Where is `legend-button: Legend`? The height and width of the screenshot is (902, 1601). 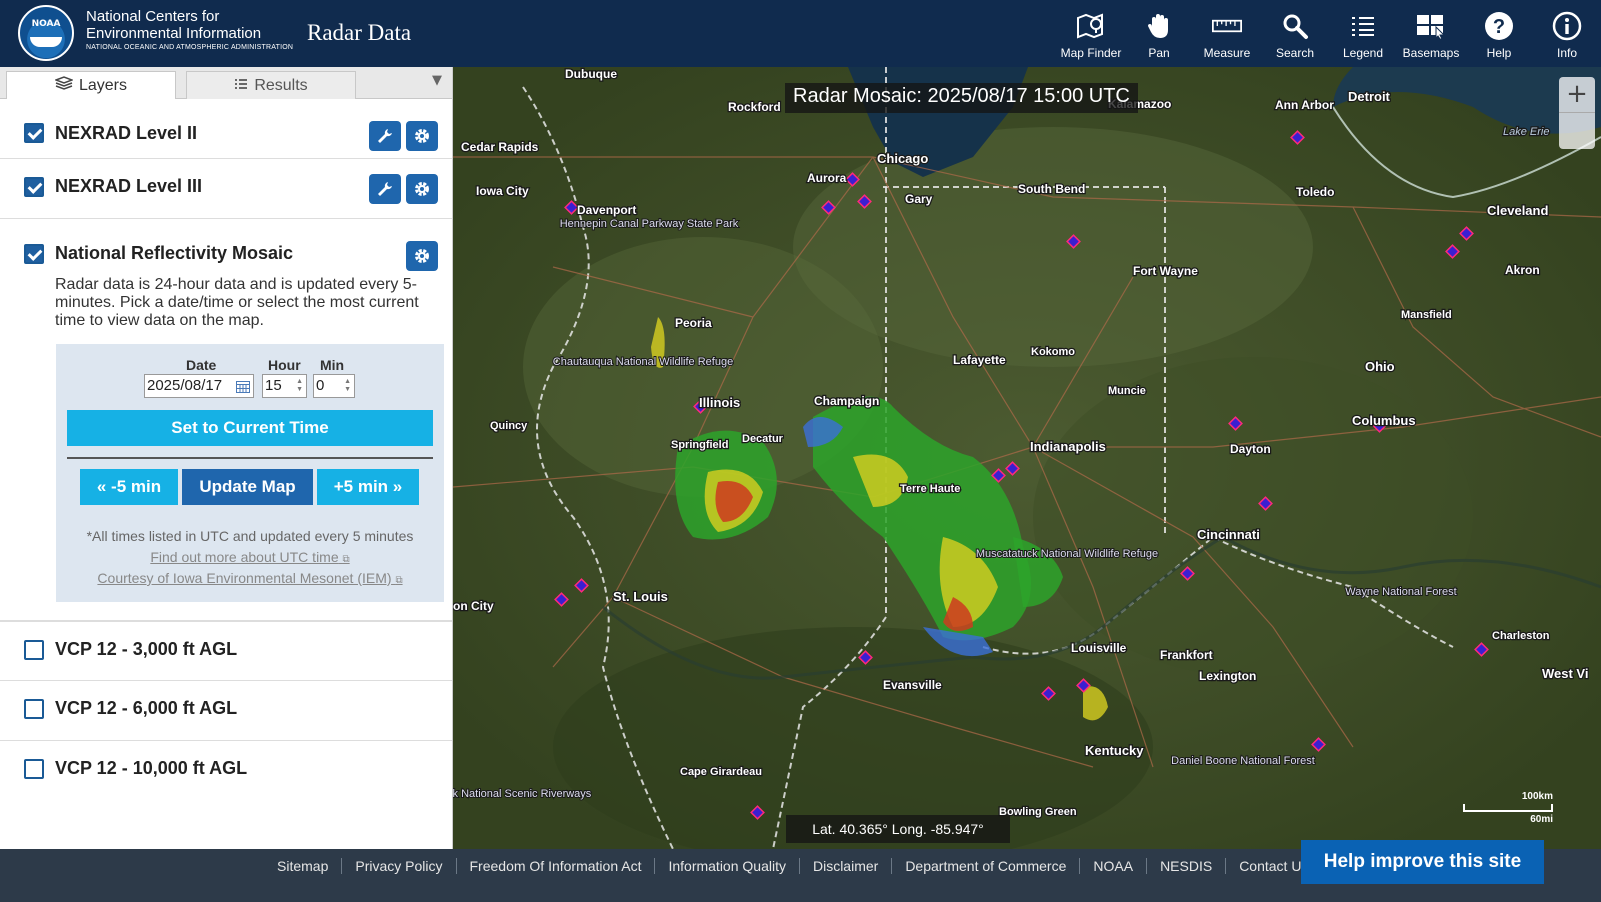
legend-button: Legend is located at coordinates (1363, 33).